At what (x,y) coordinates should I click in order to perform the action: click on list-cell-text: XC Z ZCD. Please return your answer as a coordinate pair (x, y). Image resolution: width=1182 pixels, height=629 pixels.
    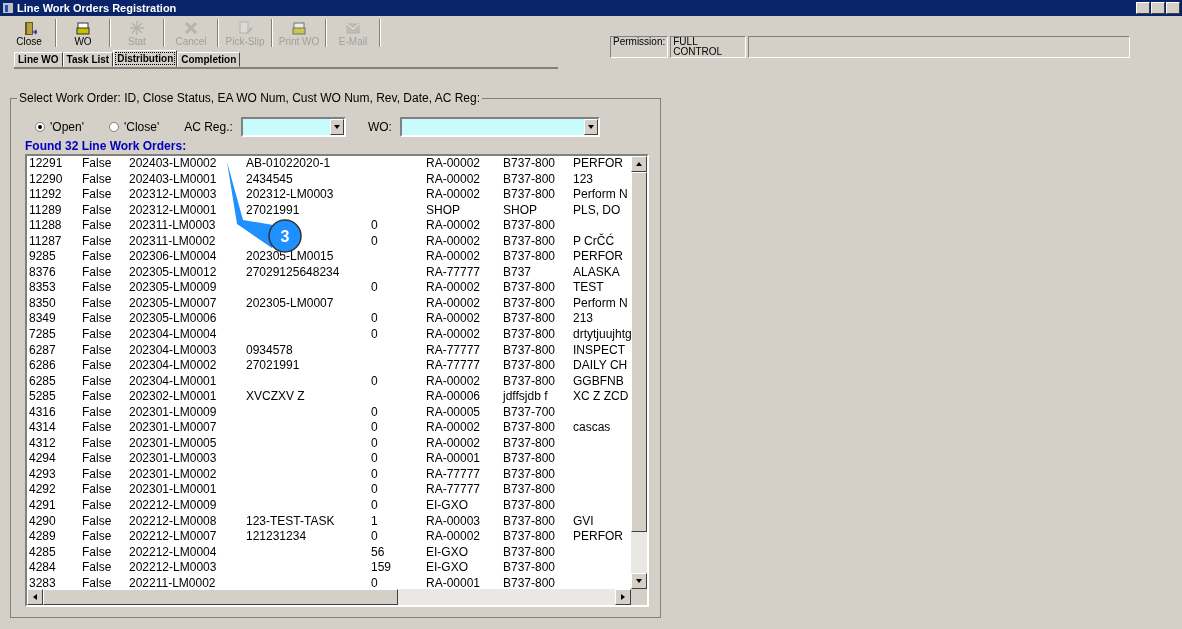
    Looking at the image, I should click on (601, 397).